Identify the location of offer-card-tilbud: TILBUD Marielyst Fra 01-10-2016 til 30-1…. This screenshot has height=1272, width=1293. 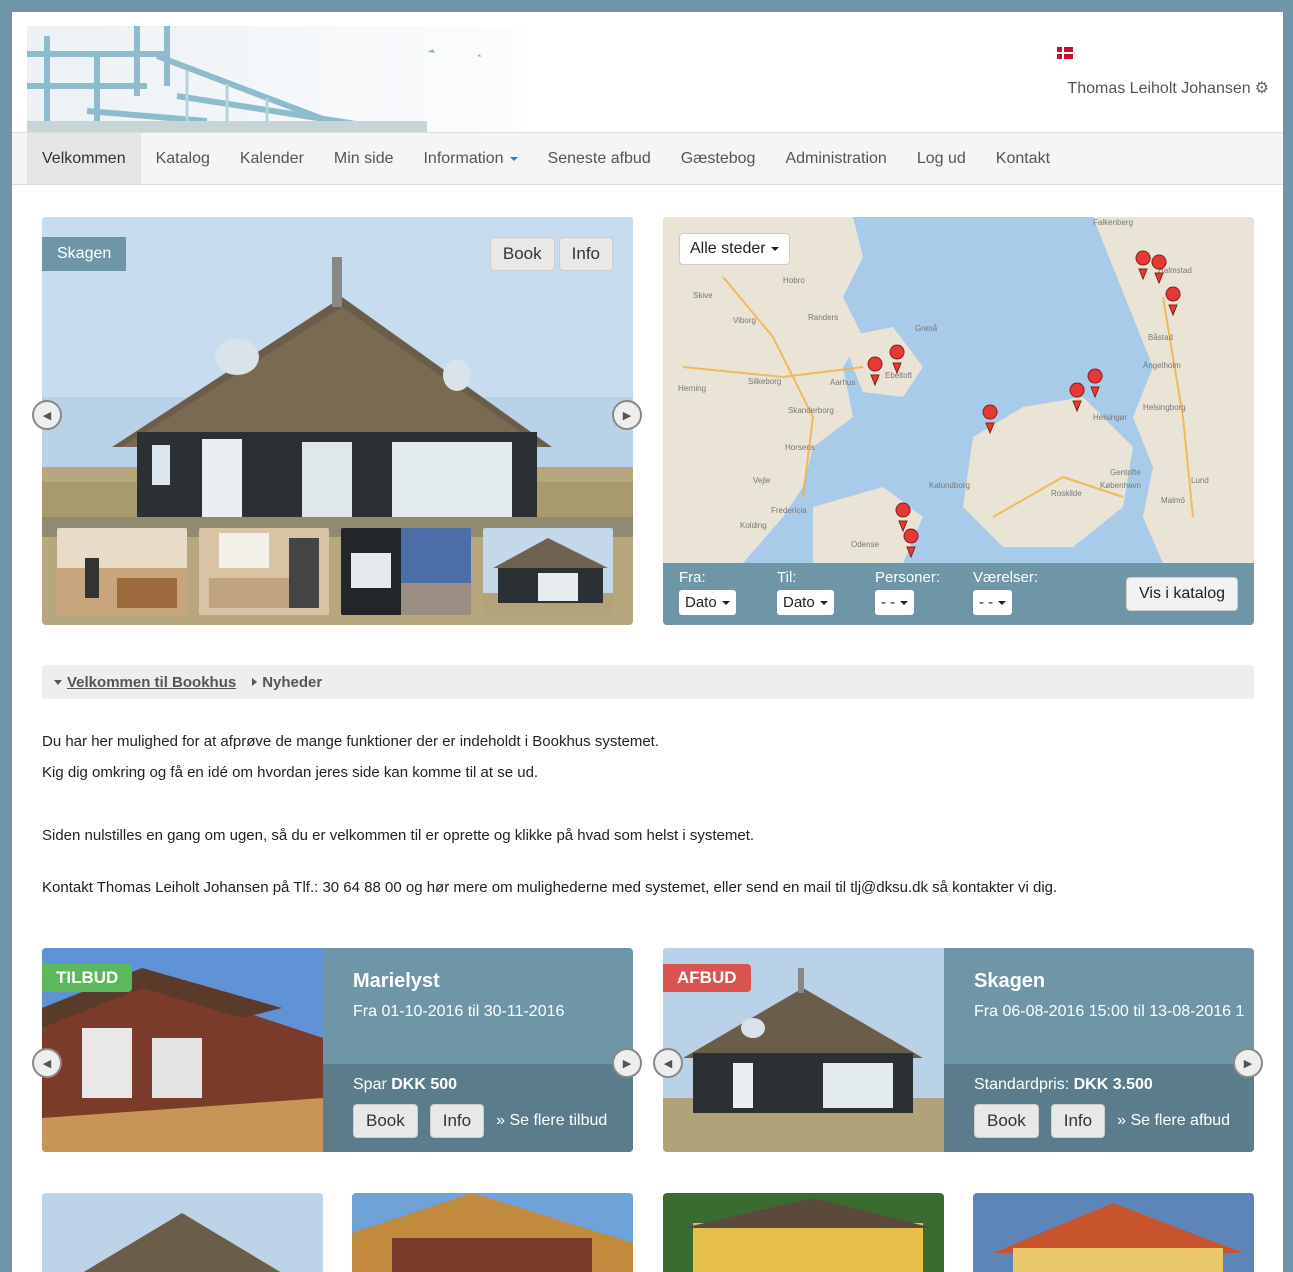
(337, 1050).